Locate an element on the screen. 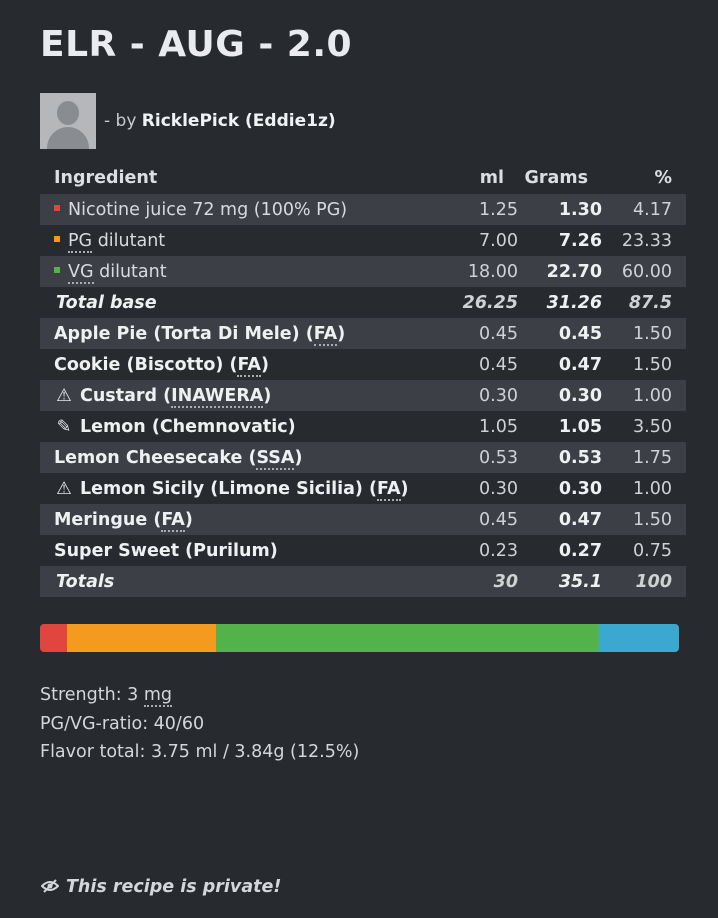  table-header-row: Ingredient ml Grams % is located at coordinates (363, 178).